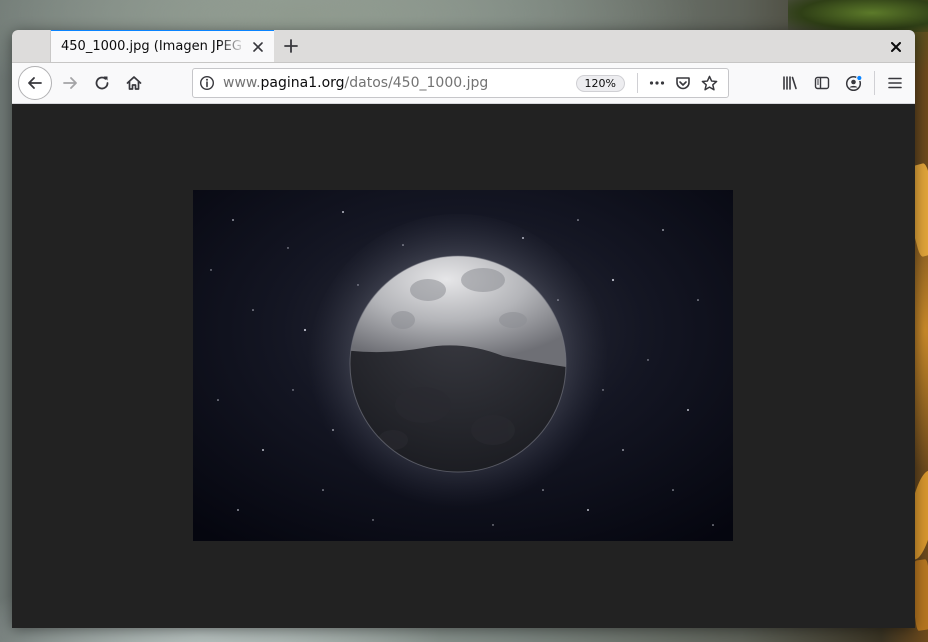 The image size is (928, 642). I want to click on main-menu-button, so click(895, 83).